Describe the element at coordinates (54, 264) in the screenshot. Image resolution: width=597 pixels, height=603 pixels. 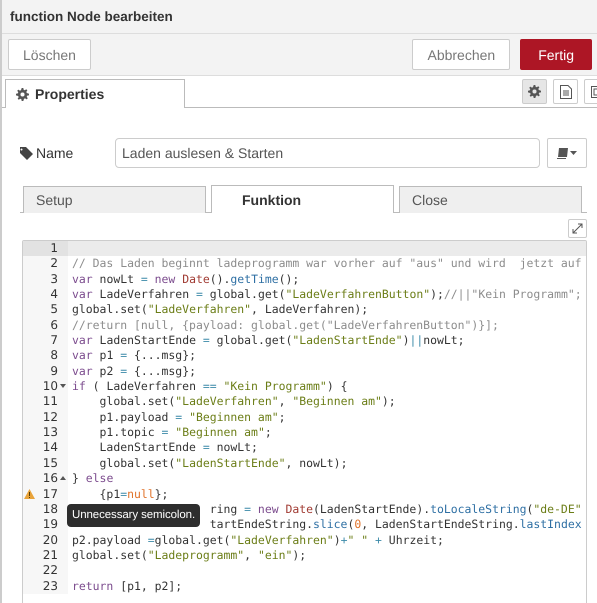
I see `line-number: 2` at that location.